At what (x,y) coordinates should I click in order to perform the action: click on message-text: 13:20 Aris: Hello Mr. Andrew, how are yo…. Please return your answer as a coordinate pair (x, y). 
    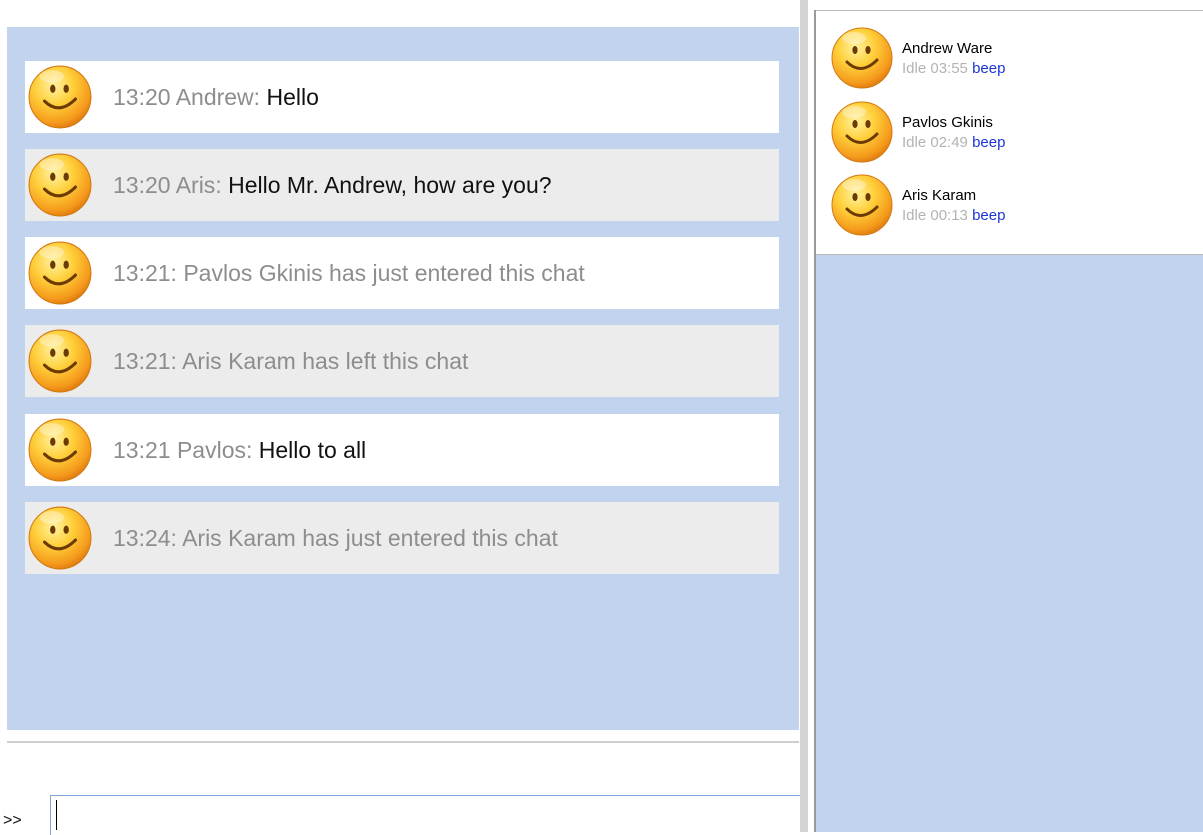
    Looking at the image, I should click on (332, 184).